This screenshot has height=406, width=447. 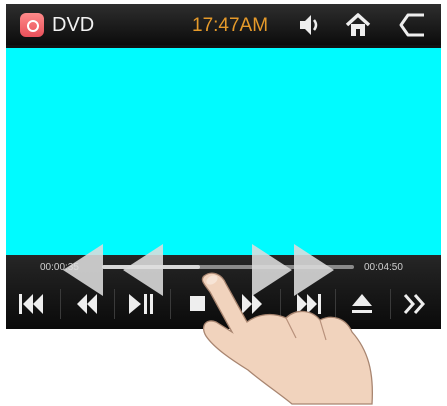 I want to click on next-track-button, so click(x=307, y=304).